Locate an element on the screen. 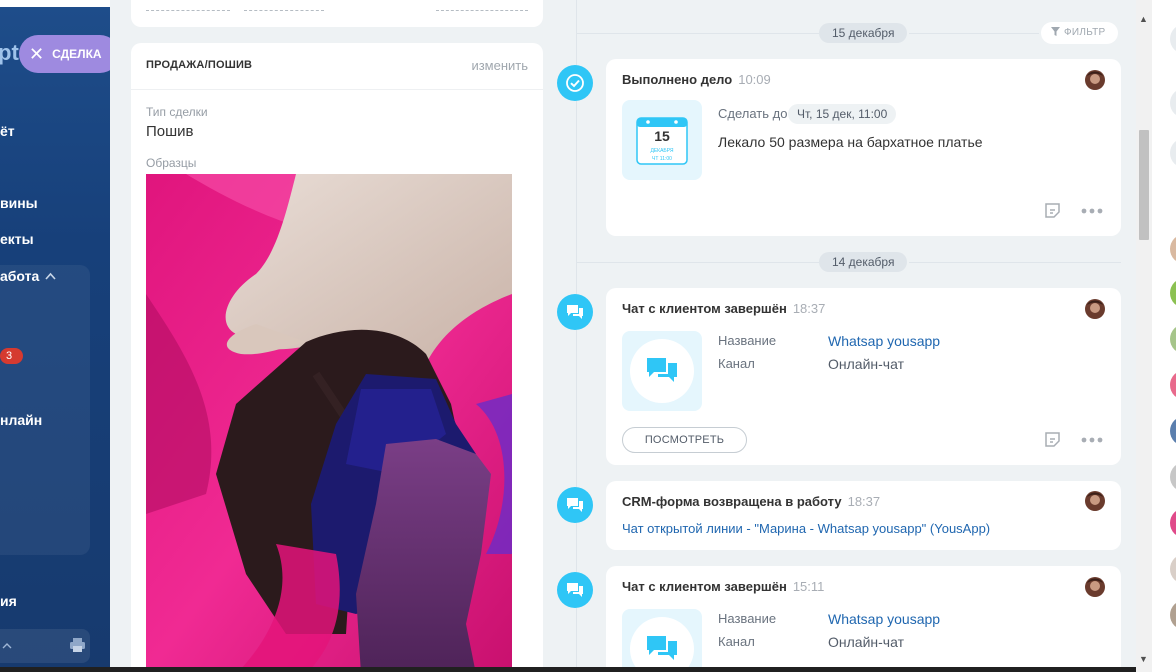 This screenshot has height=672, width=1176. scrollbar-track is located at coordinates (1144, 336).